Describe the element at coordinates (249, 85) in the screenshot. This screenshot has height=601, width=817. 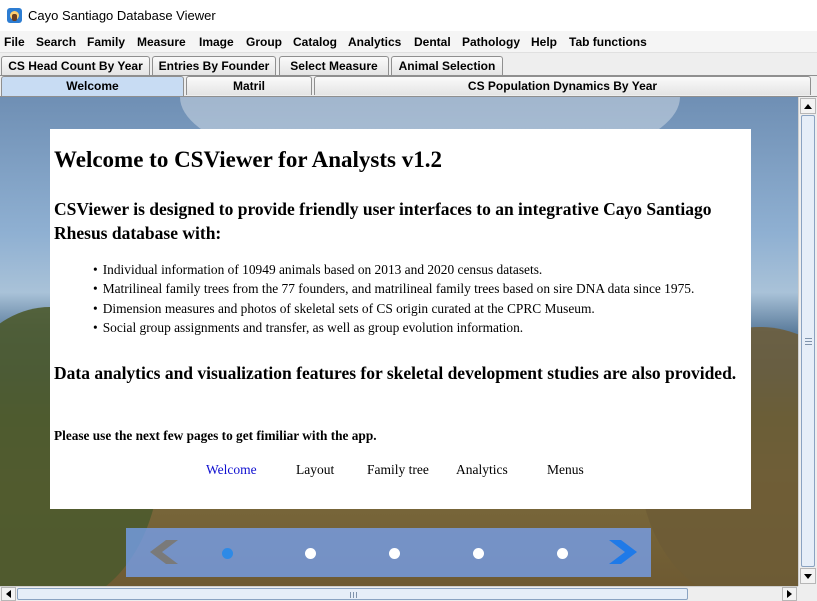
I see `tab-matril: Matril` at that location.